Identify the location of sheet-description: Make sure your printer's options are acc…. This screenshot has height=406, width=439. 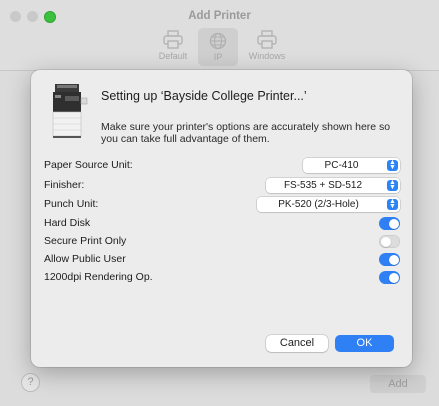
(246, 133).